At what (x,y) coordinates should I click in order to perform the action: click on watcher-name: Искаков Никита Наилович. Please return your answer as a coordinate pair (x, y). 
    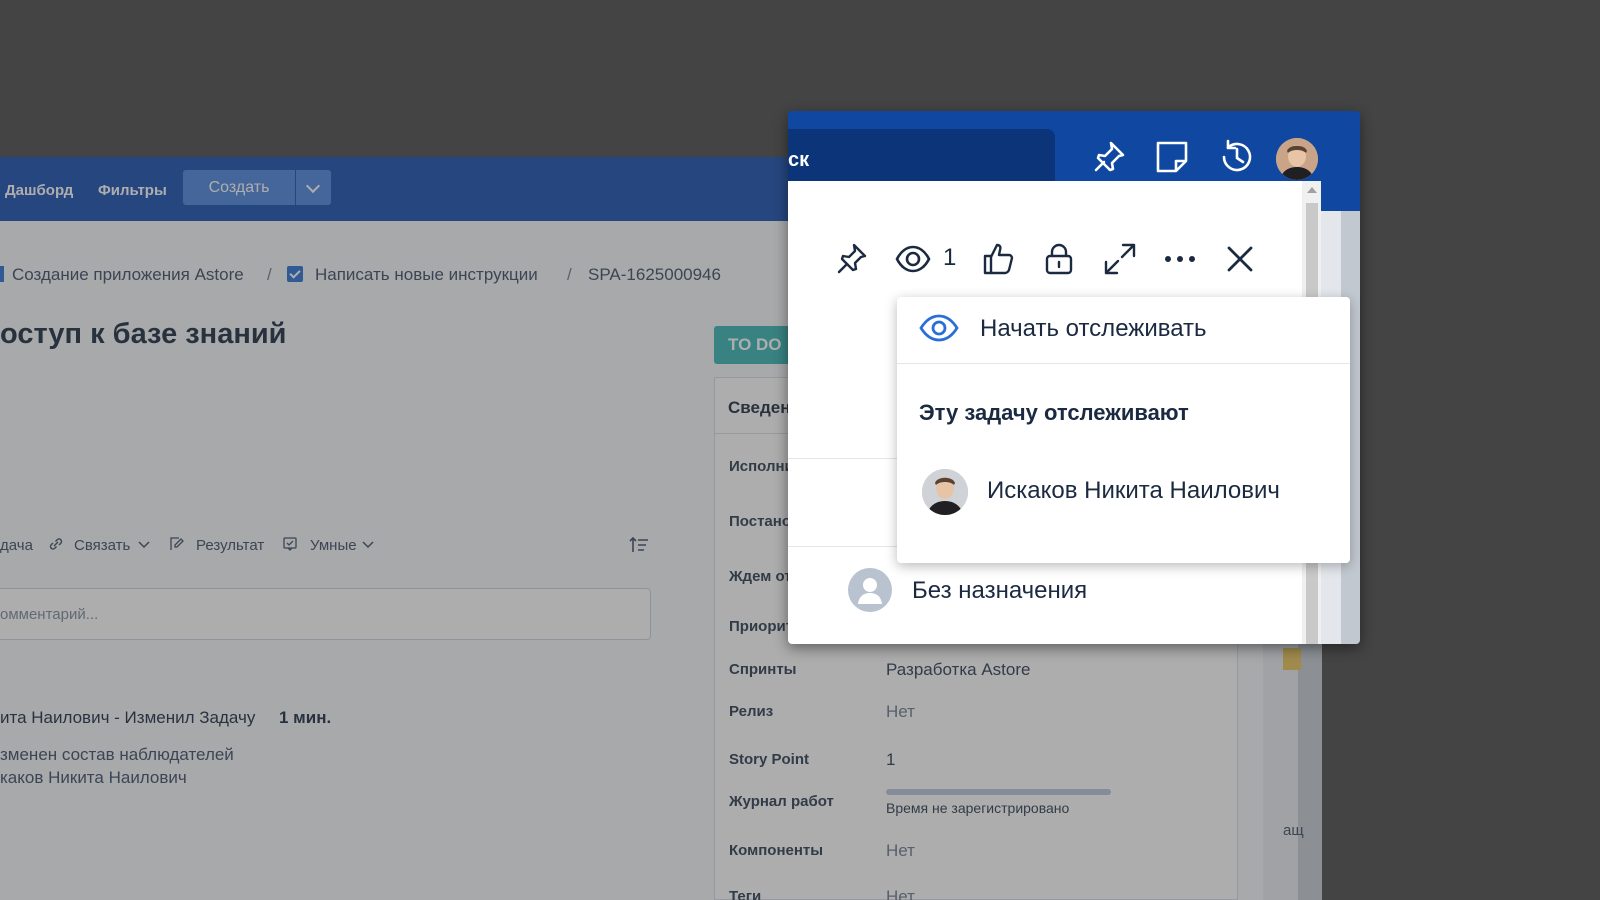
    Looking at the image, I should click on (1133, 491).